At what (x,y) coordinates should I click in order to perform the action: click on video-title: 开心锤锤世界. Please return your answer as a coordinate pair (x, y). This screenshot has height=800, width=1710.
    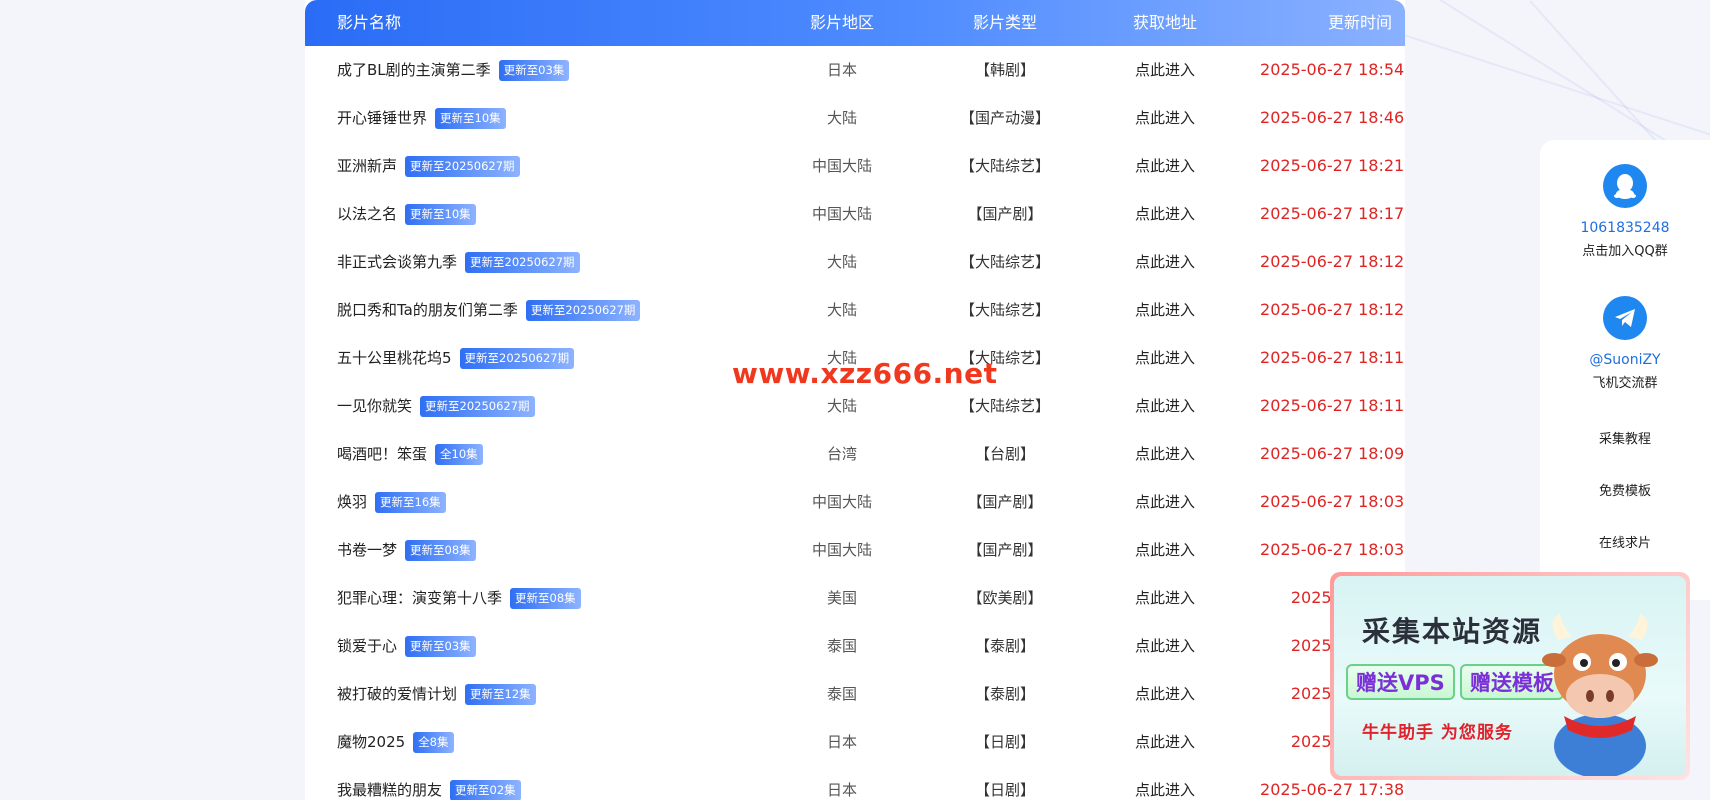
    Looking at the image, I should click on (382, 118).